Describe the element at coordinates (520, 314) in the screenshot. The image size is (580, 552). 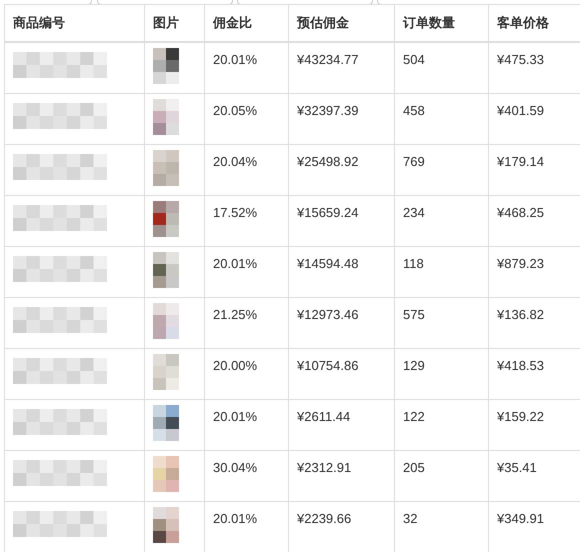
I see `table-cell: ¥136.82` at that location.